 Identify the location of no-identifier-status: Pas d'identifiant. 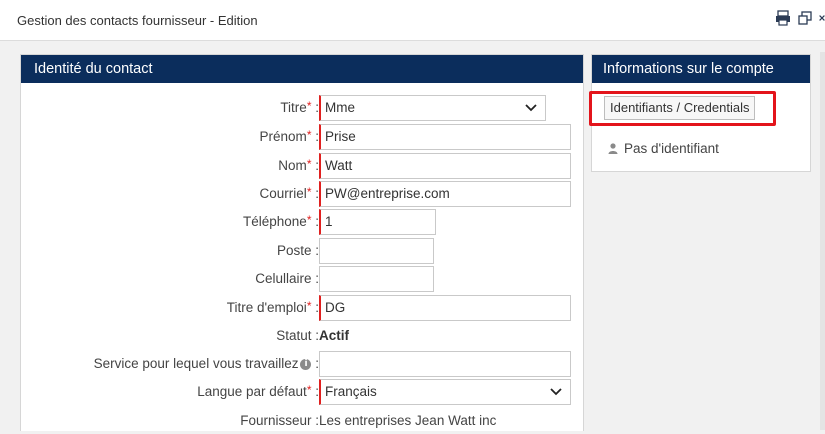
(663, 148).